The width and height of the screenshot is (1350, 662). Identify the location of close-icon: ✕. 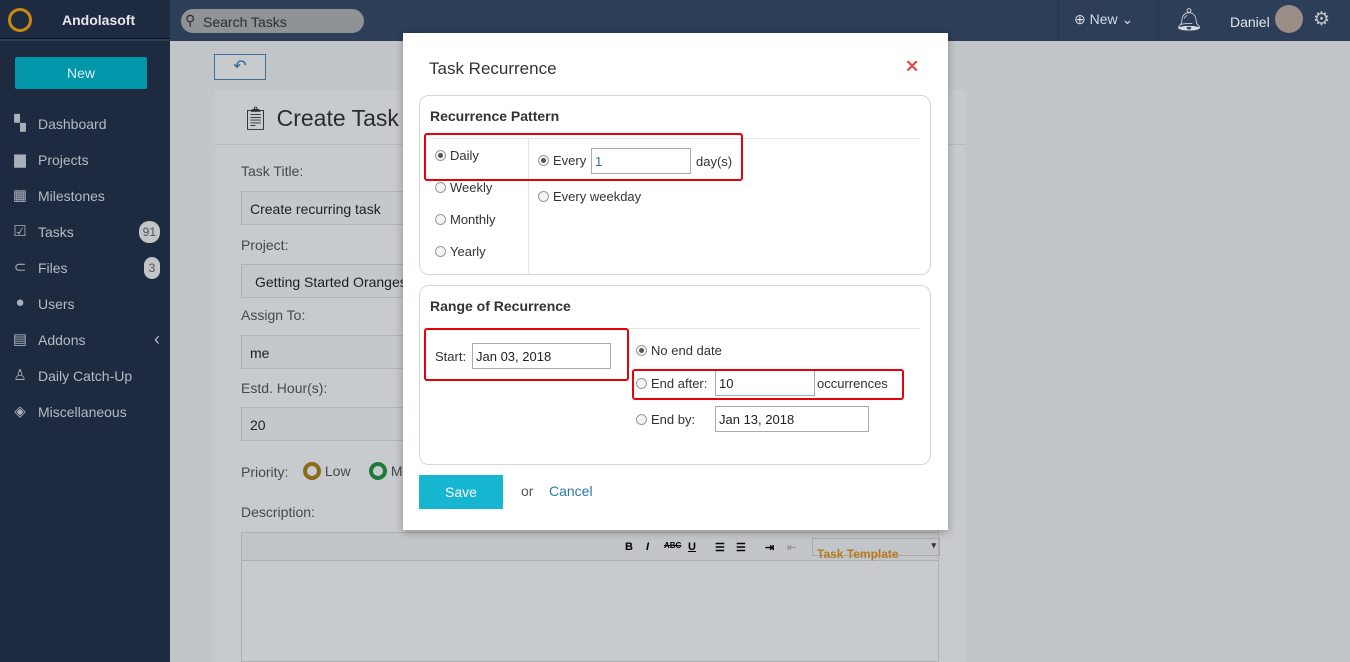
(912, 67).